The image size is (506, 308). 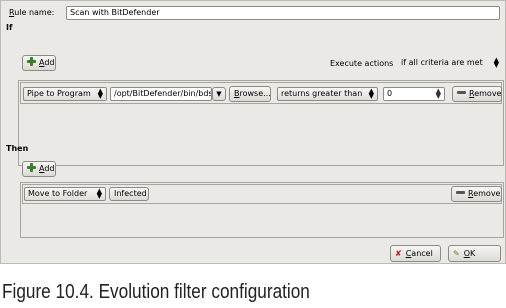 I want to click on if-add-button: Add, so click(x=39, y=63).